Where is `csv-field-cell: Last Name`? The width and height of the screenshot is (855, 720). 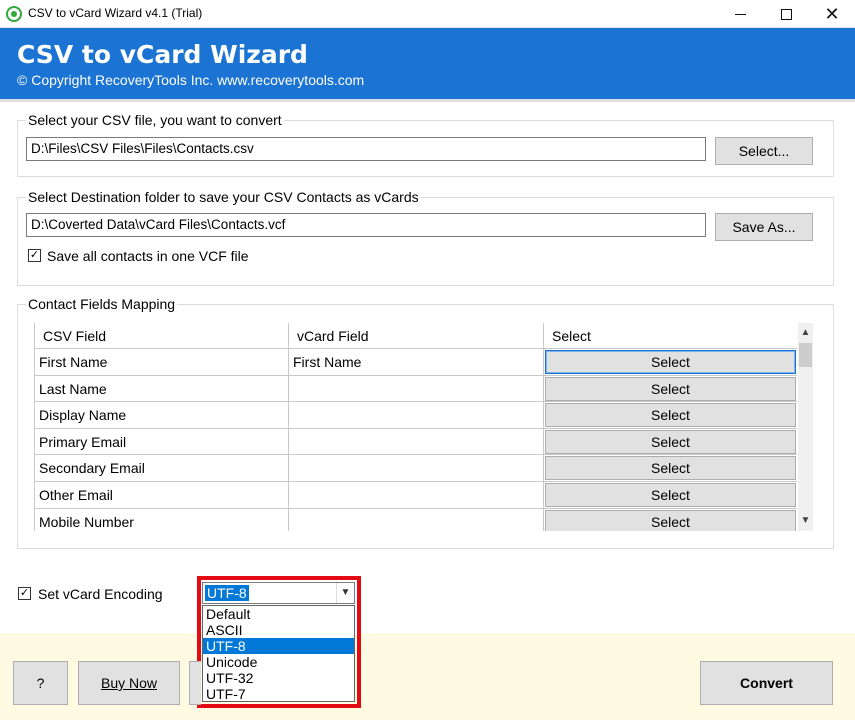 csv-field-cell: Last Name is located at coordinates (162, 389).